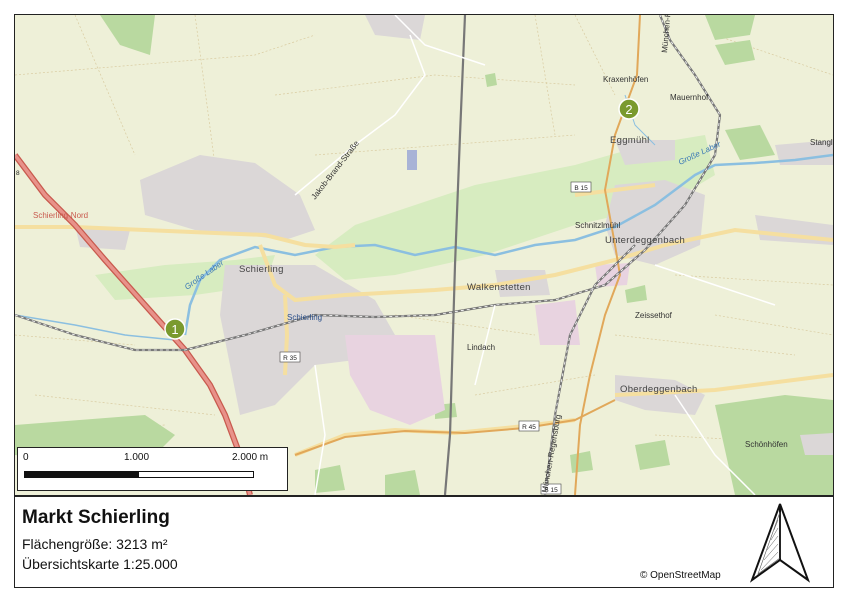 This screenshot has height=601, width=850. Describe the element at coordinates (290, 358) in the screenshot. I see `road-label-r35: R 35` at that location.